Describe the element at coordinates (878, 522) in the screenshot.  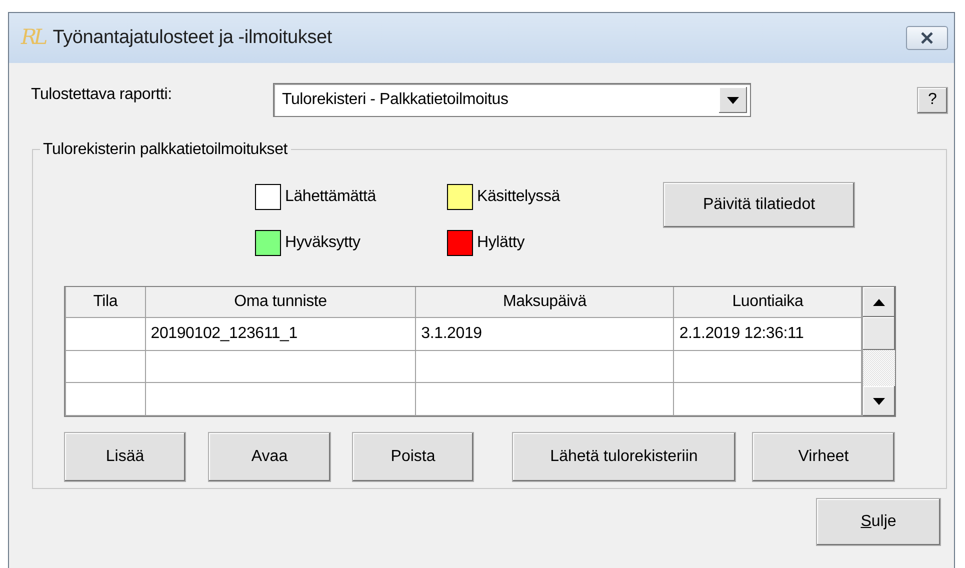
I see `close-dialog-button: Sulje` at that location.